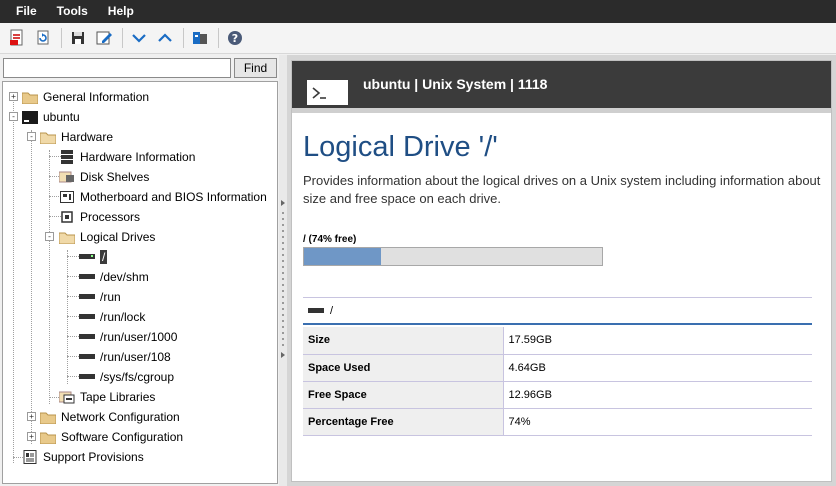 This screenshot has height=486, width=836. I want to click on tree-item-hardware-information: Hardware Information, so click(127, 157).